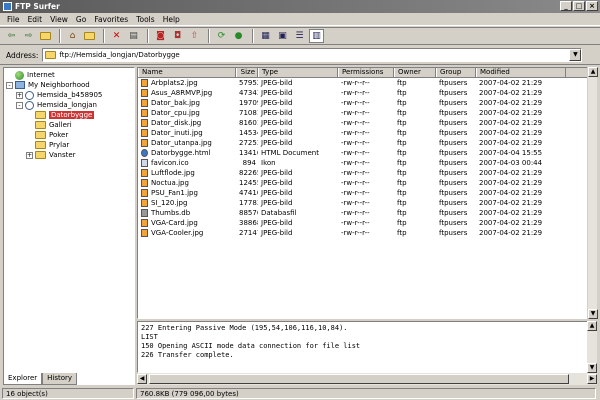 This screenshot has height=400, width=600. What do you see at coordinates (194, 36) in the screenshot?
I see `upload-icon: ⇧` at bounding box center [194, 36].